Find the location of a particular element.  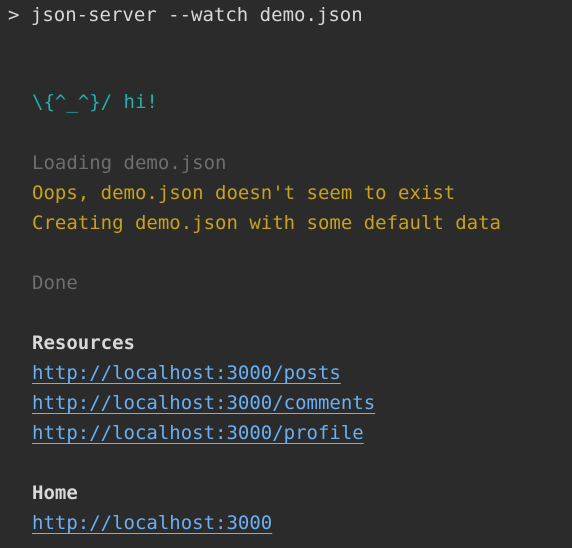

resource-link-comments: http://localhost:3000/comments is located at coordinates (203, 403).